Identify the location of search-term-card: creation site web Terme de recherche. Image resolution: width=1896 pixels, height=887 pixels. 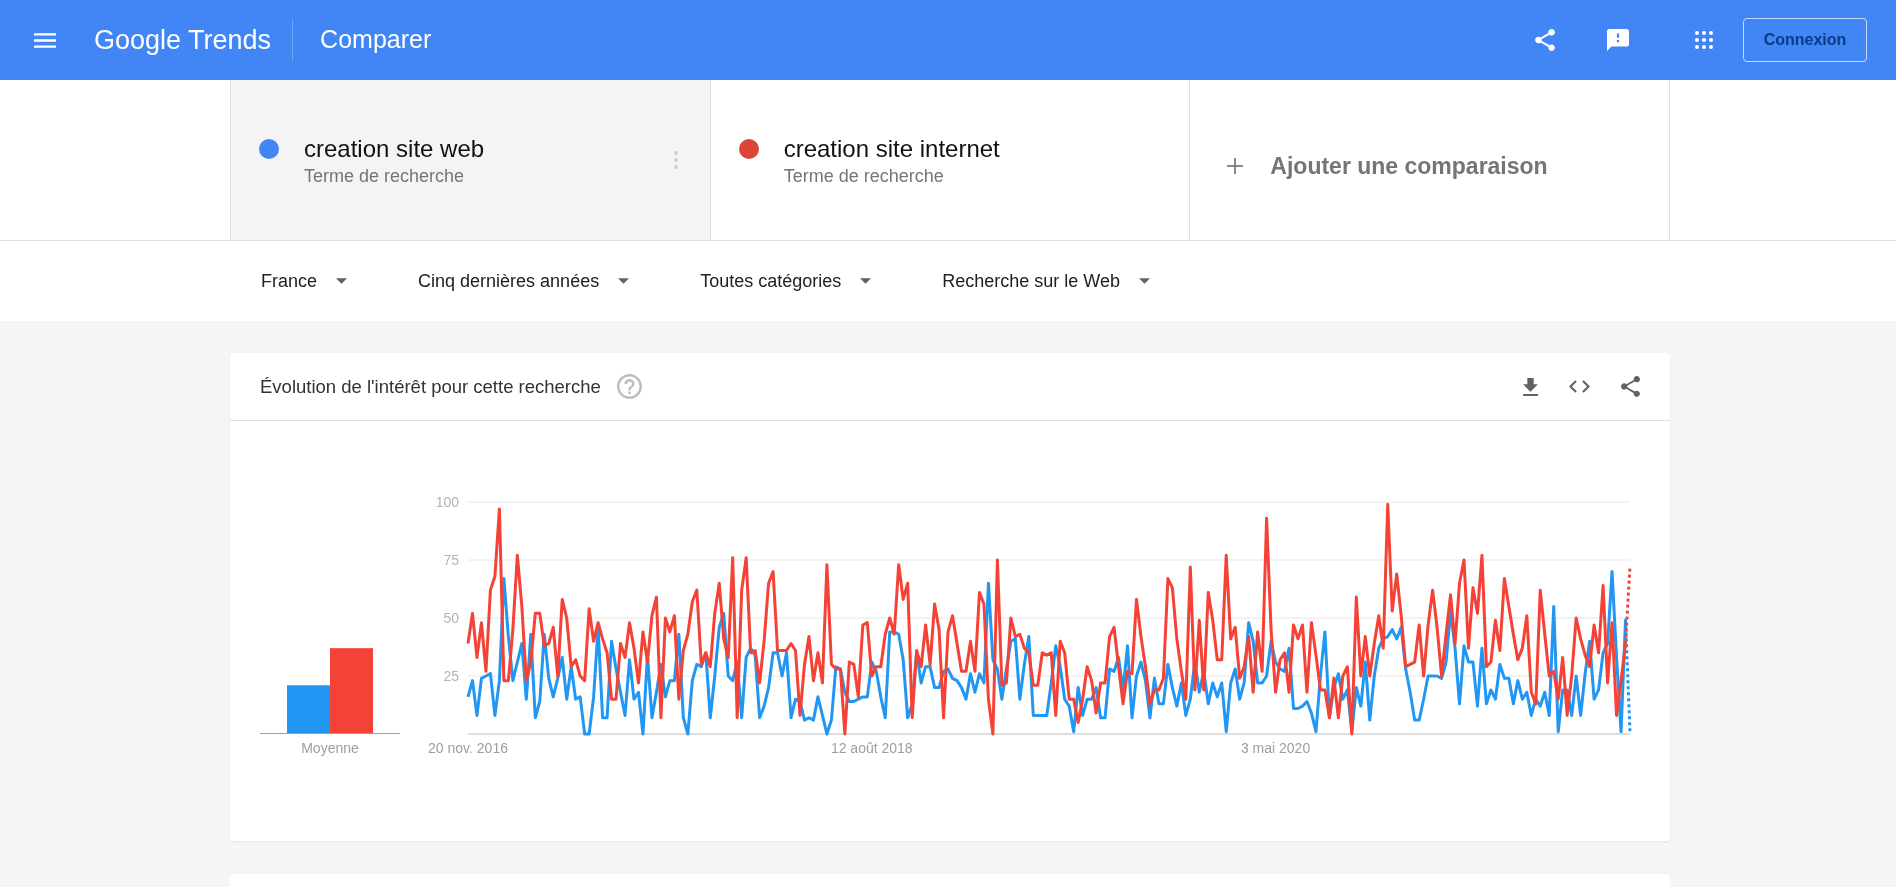
(471, 160).